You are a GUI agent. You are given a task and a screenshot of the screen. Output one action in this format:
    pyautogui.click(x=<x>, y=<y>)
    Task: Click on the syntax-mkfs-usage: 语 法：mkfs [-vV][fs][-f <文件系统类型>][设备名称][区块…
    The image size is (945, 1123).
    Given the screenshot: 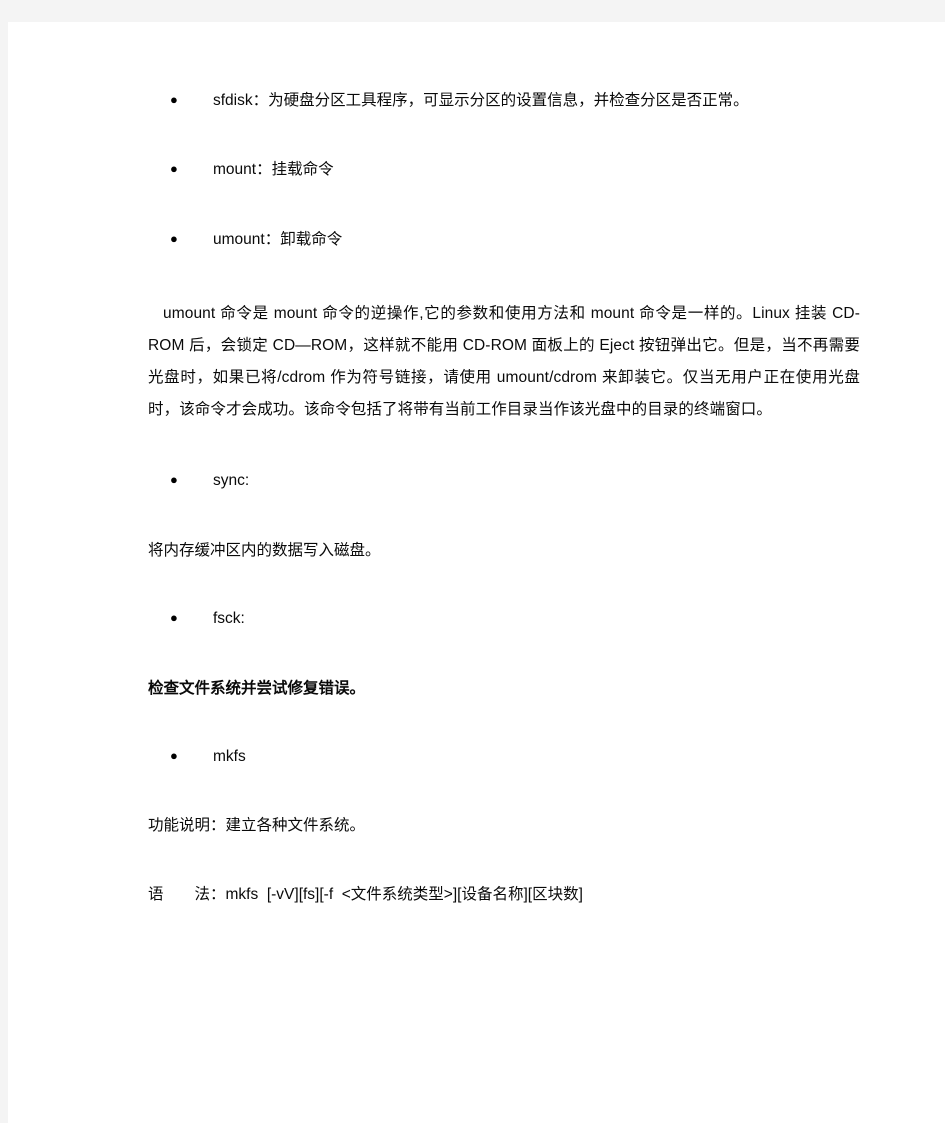 What is the action you would take?
    pyautogui.click(x=365, y=894)
    